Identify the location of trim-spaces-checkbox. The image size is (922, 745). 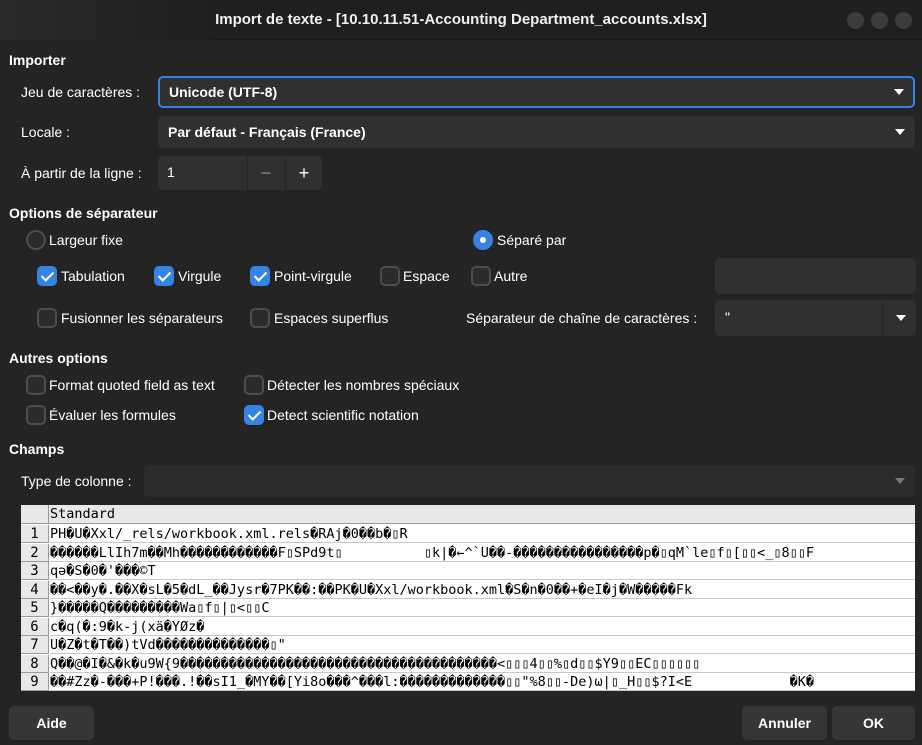
(260, 318).